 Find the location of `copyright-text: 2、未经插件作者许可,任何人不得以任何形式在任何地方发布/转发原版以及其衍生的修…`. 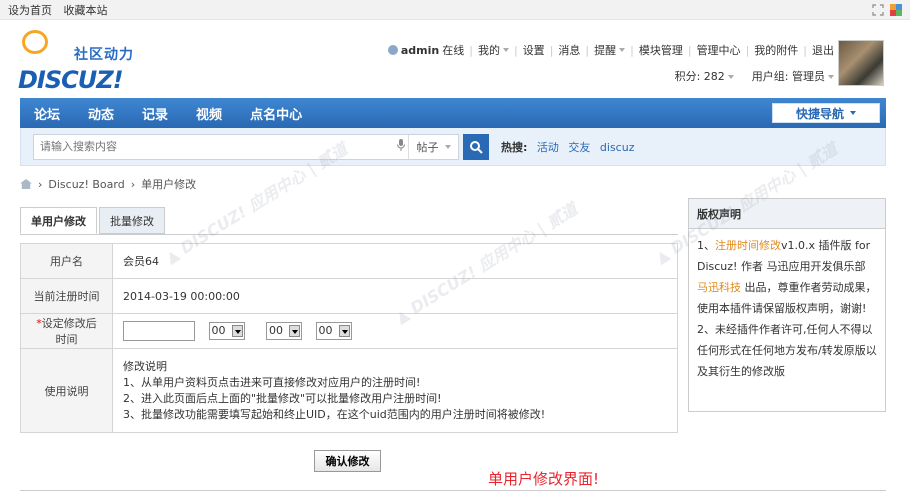

copyright-text: 2、未经插件作者许可,任何人不得以任何形式在任何地方发布/转发原版以及其衍生的修… is located at coordinates (787, 350).